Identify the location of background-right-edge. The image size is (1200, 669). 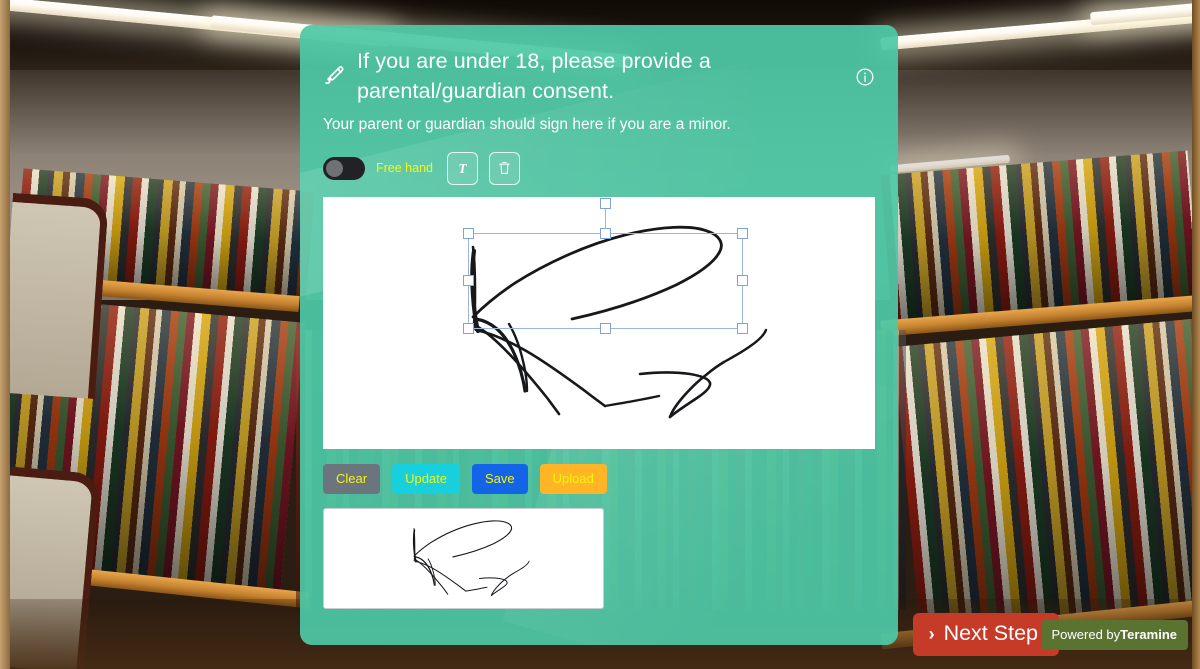
(1196, 334).